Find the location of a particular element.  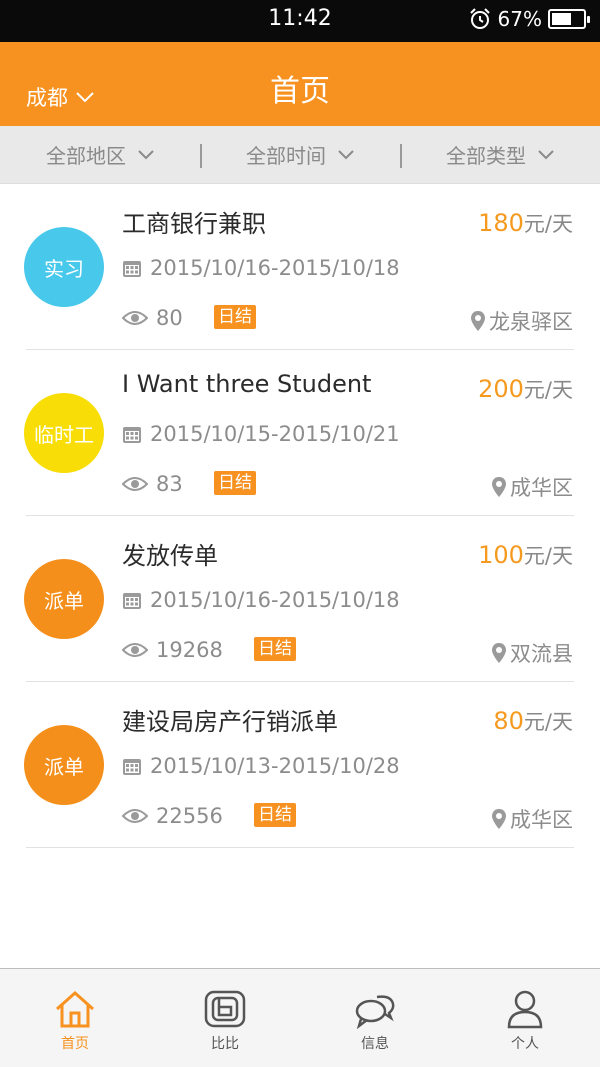

job-price: 200元/天 is located at coordinates (525, 389).